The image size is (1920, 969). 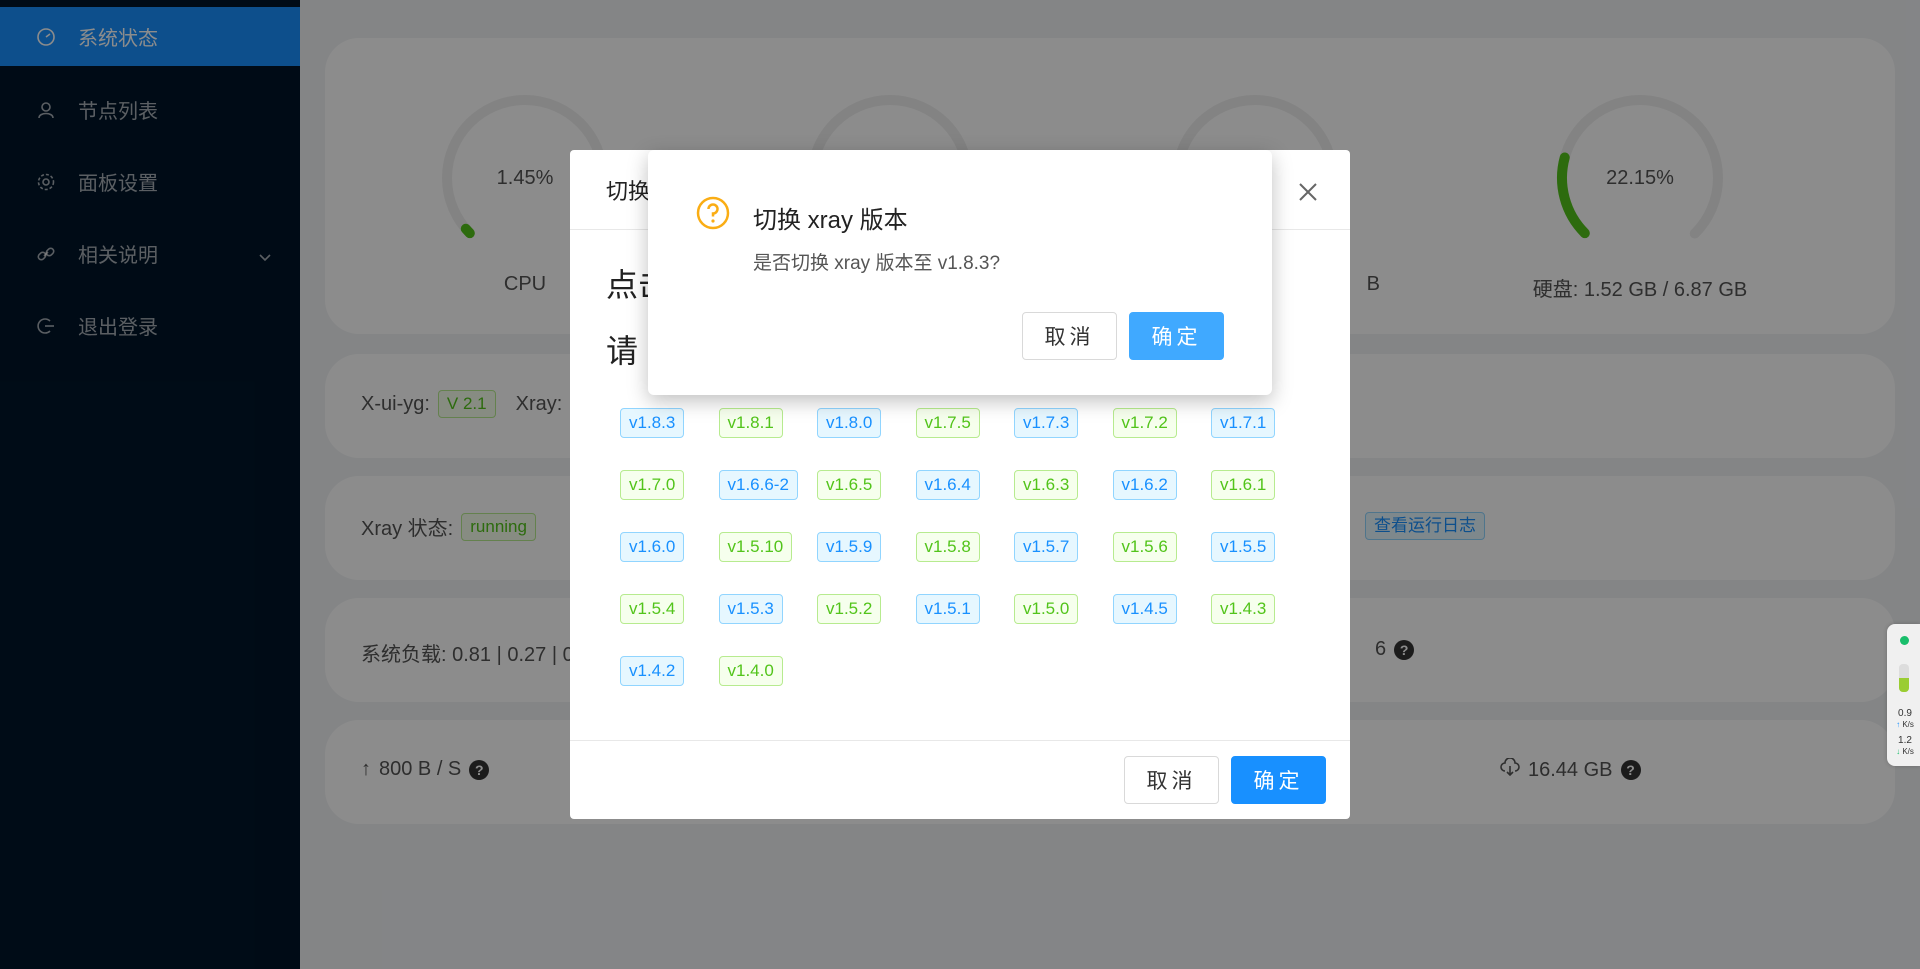 What do you see at coordinates (947, 485) in the screenshot?
I see `version-tag: v1.6.4` at bounding box center [947, 485].